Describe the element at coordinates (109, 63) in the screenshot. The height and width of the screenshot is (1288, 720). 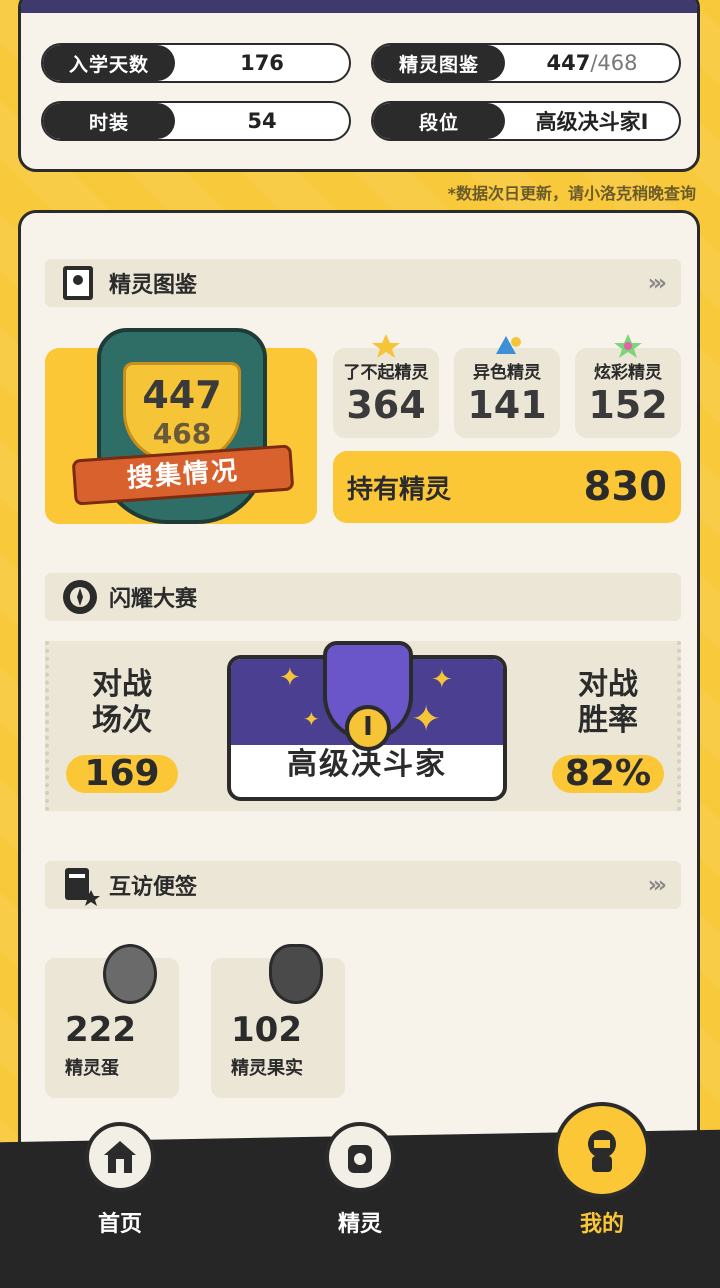
I see `school-days-label: 入学天数` at that location.